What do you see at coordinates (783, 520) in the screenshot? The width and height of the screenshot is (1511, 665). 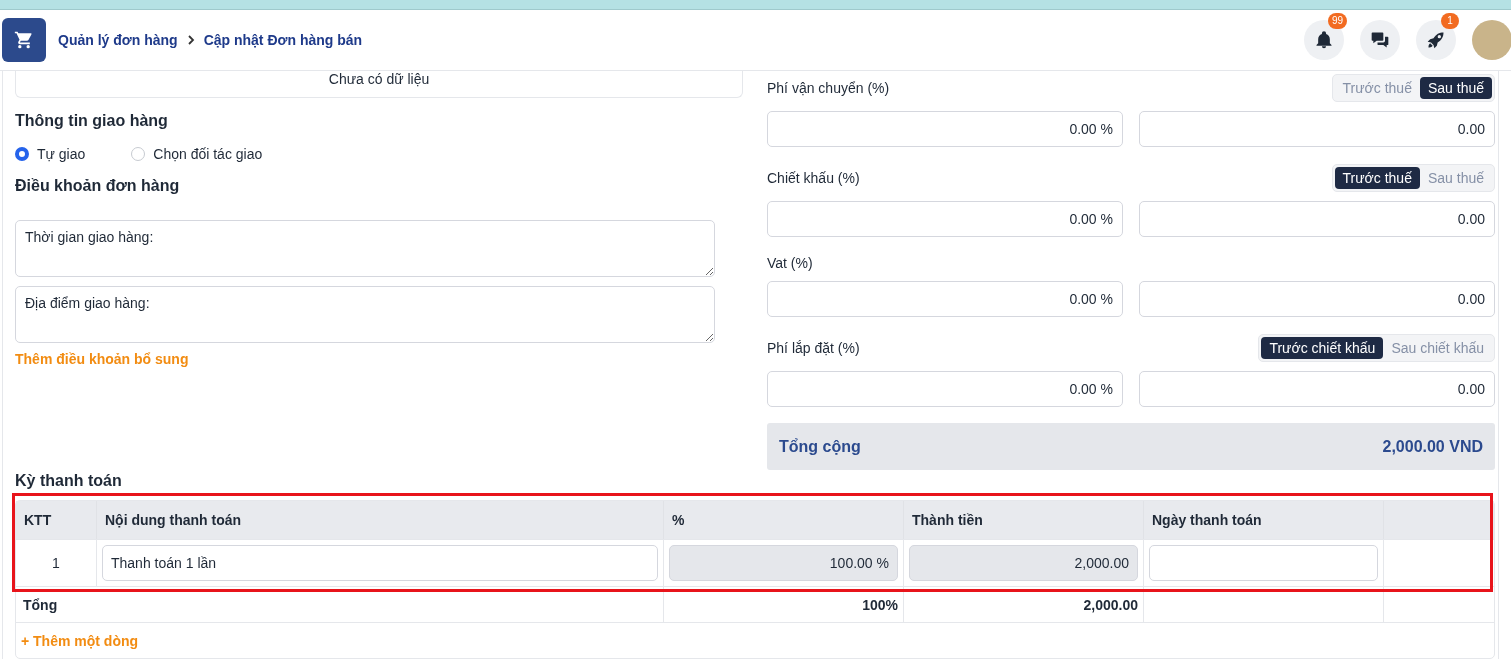 I see `column-header: %` at bounding box center [783, 520].